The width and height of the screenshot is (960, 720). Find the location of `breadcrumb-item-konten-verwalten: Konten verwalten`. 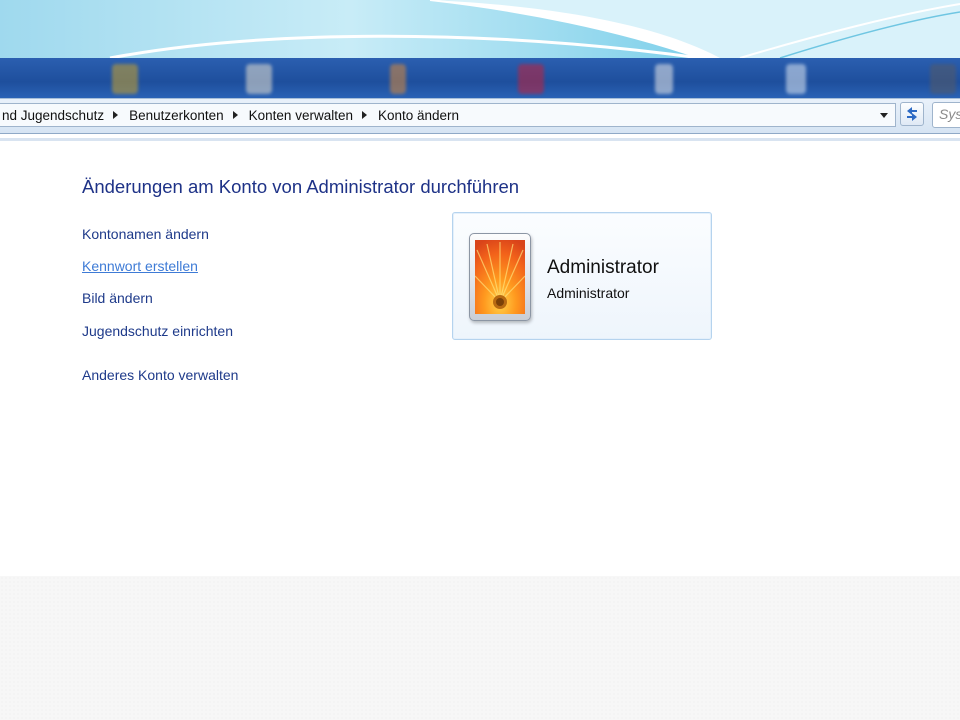

breadcrumb-item-konten-verwalten: Konten verwalten is located at coordinates (301, 115).